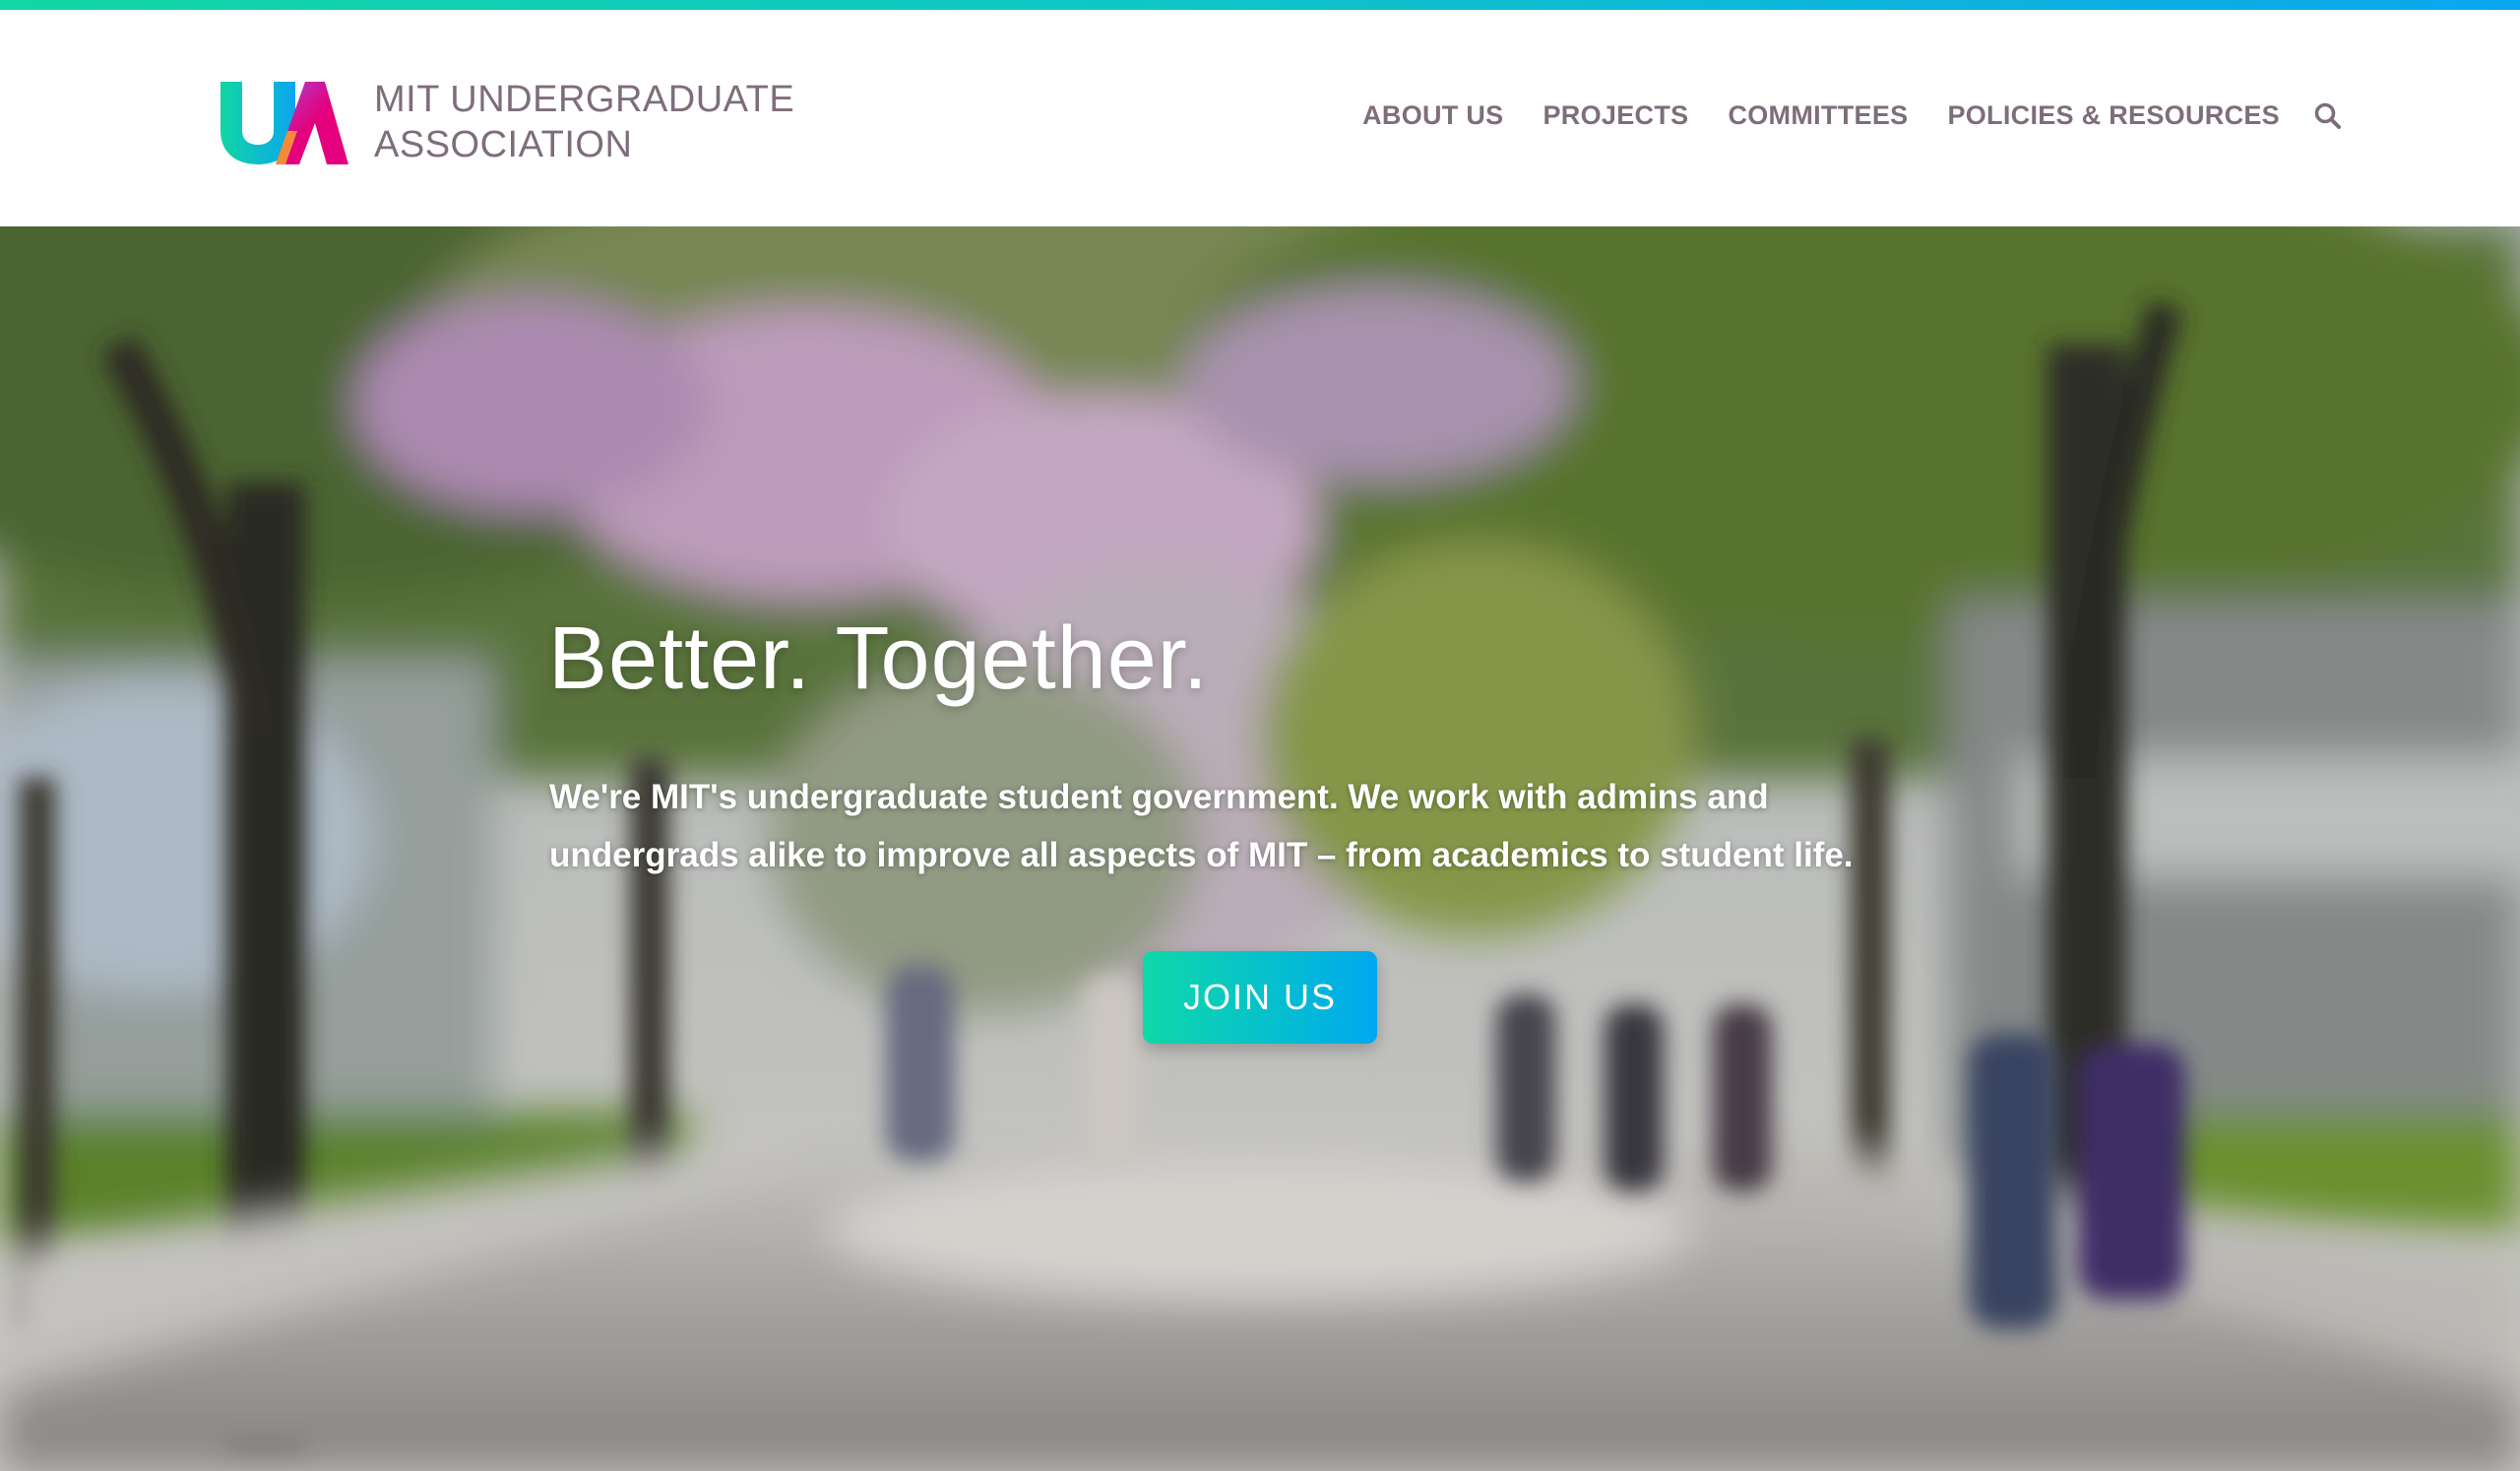 The width and height of the screenshot is (2520, 1471). I want to click on hero-title: Better. Together., so click(878, 658).